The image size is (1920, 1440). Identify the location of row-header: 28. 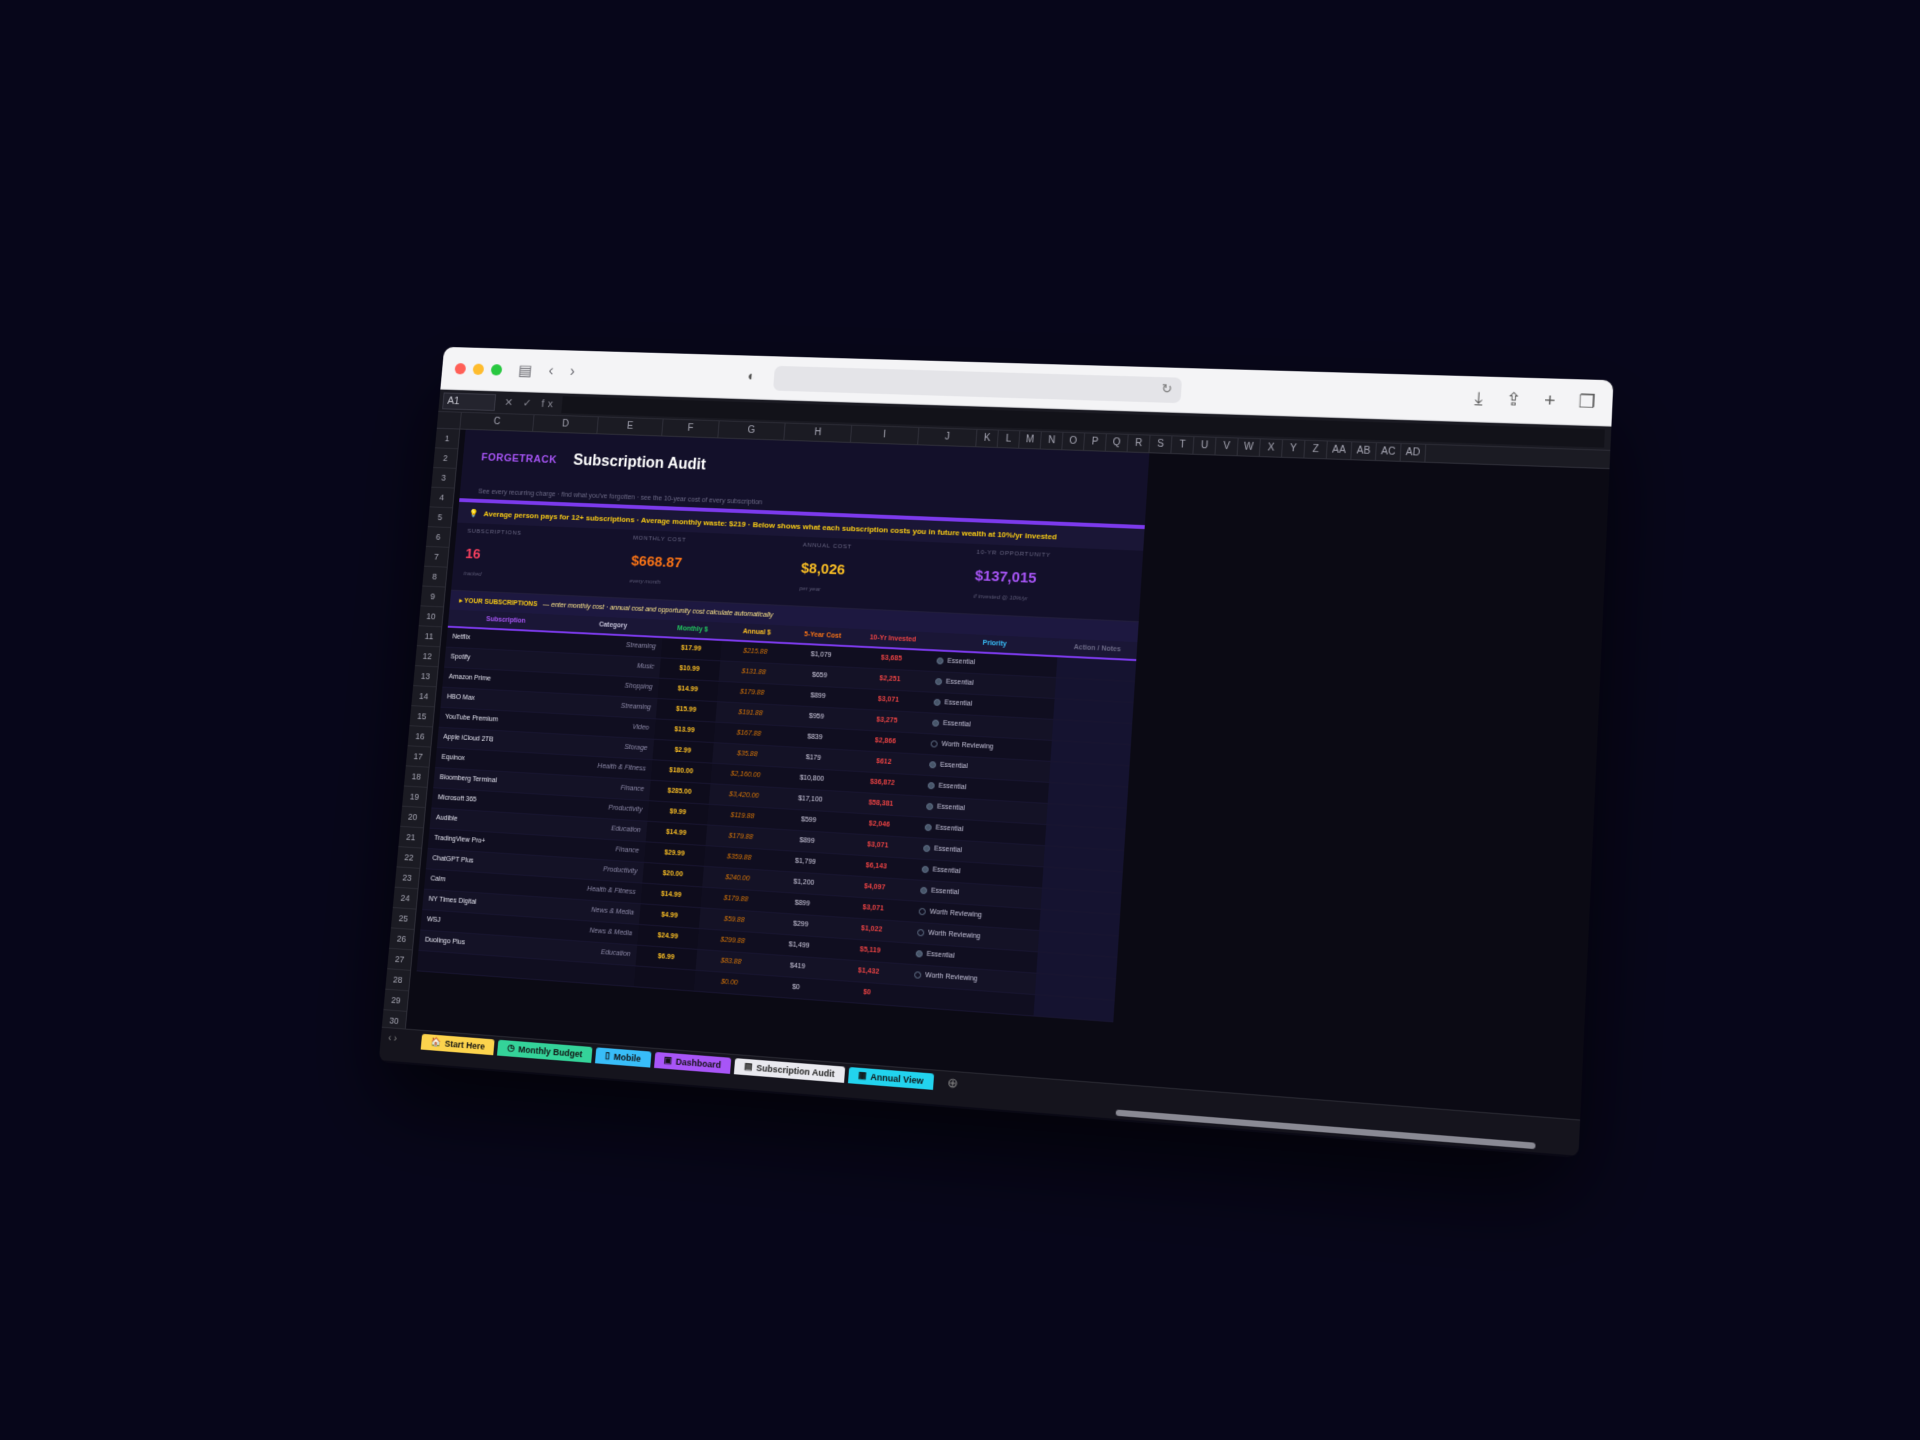
(398, 980).